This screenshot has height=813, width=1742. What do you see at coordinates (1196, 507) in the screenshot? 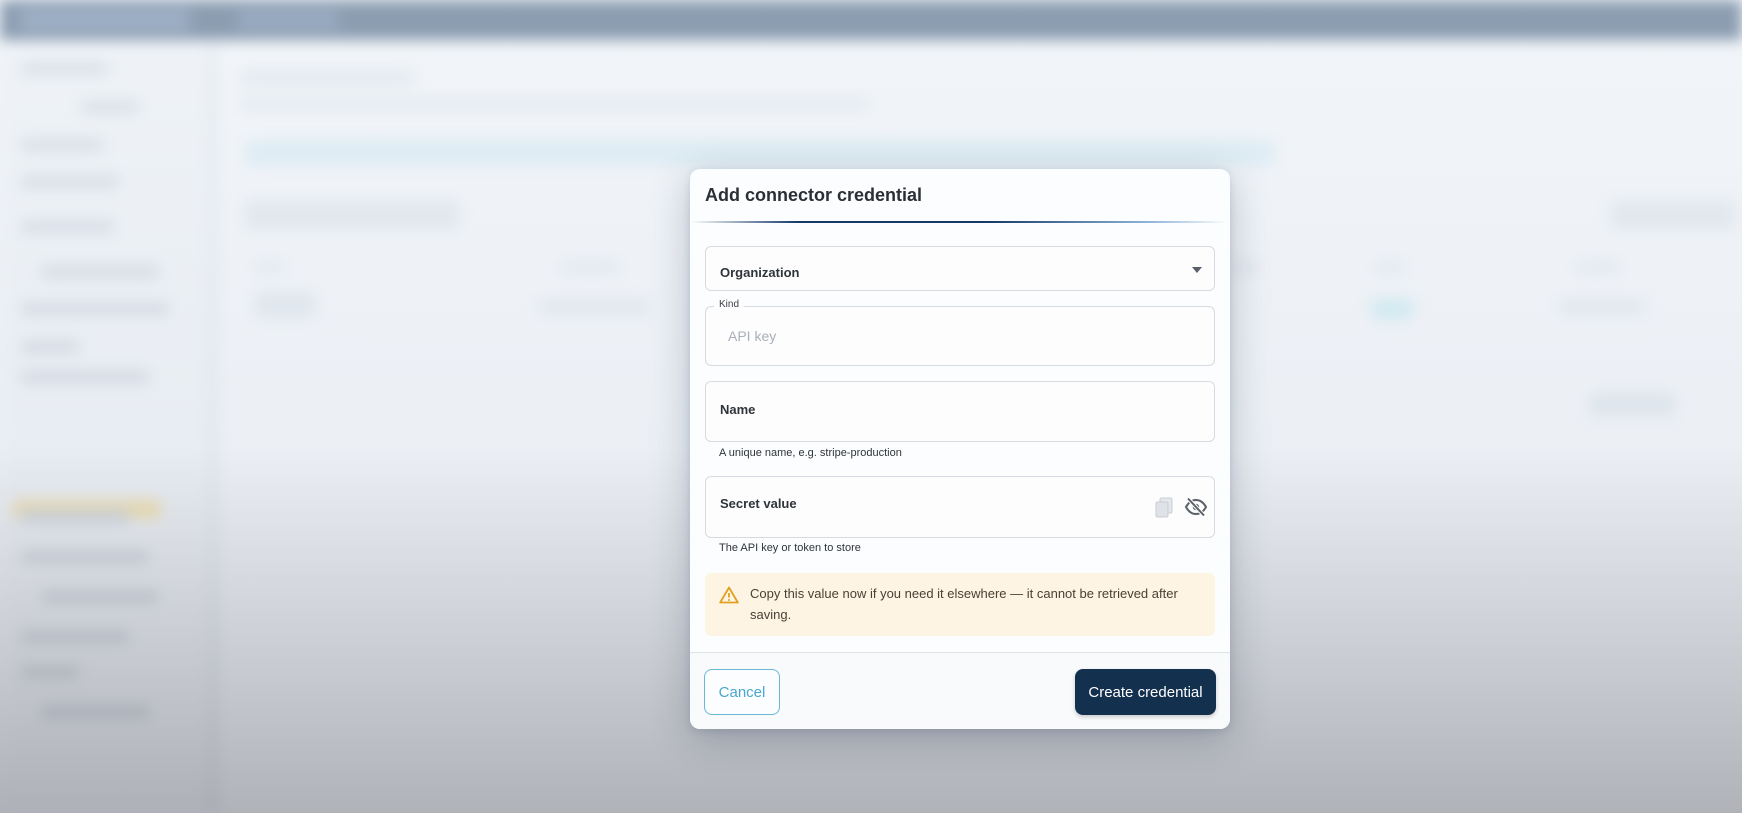
I see `eye-off-icon` at bounding box center [1196, 507].